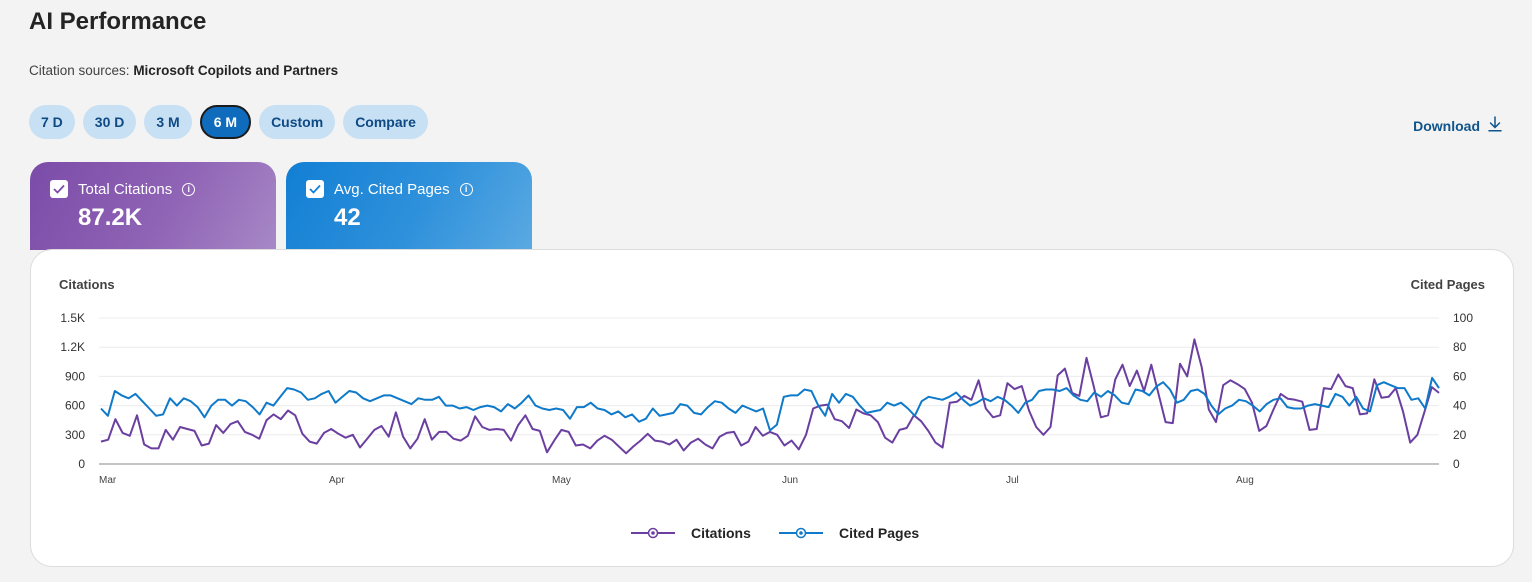  What do you see at coordinates (81, 464) in the screenshot?
I see `y-left-tick: 0` at bounding box center [81, 464].